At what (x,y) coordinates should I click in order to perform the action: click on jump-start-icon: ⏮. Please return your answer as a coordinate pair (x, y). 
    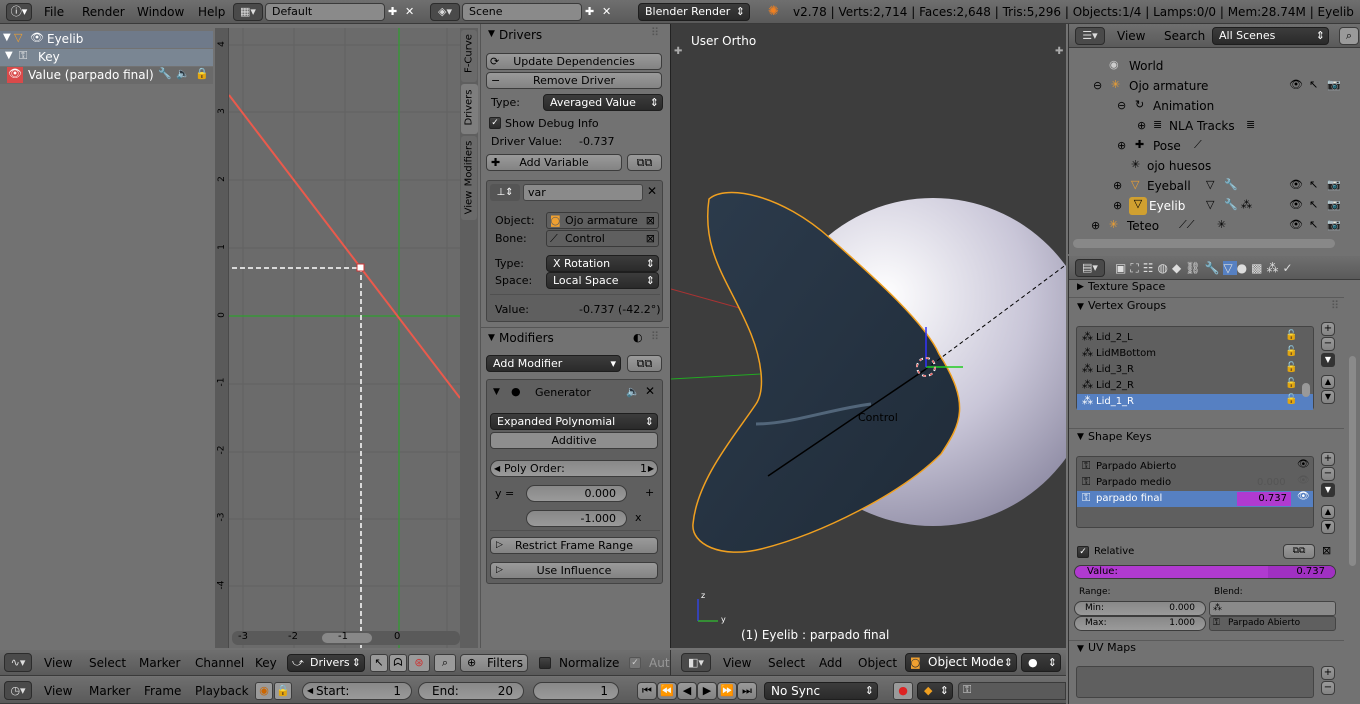
    Looking at the image, I should click on (647, 691).